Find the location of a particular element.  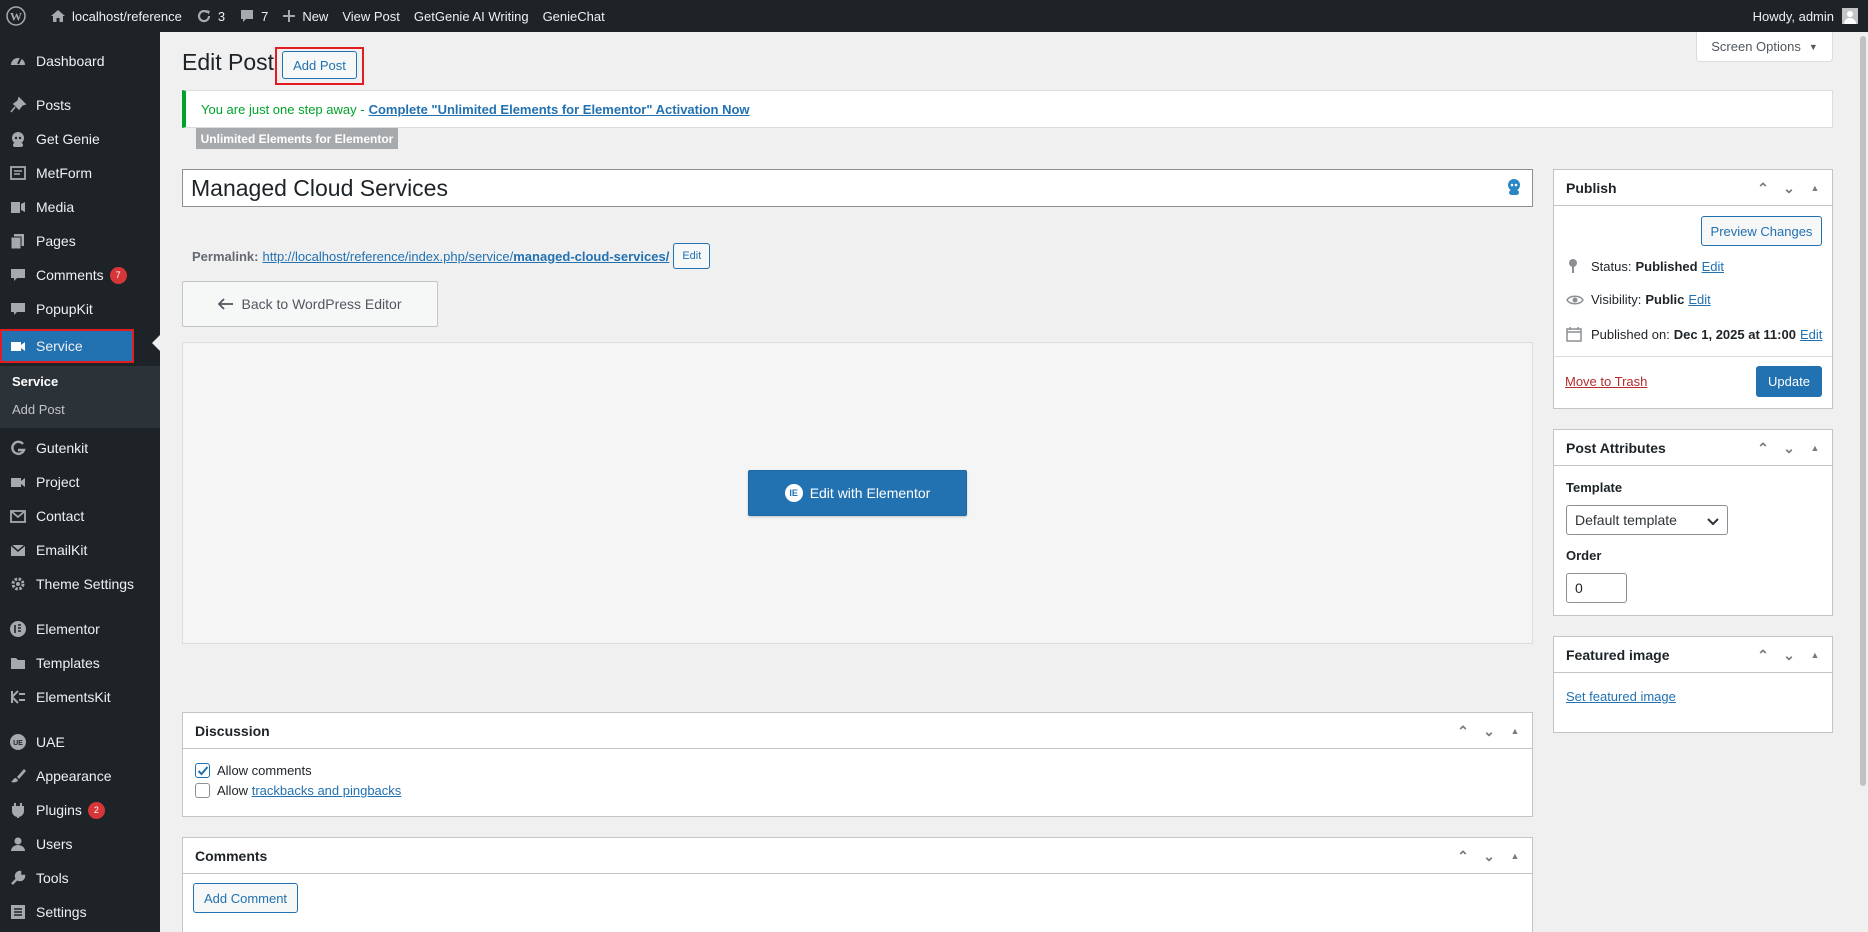

site-name-link: localhost/reference is located at coordinates (116, 16).